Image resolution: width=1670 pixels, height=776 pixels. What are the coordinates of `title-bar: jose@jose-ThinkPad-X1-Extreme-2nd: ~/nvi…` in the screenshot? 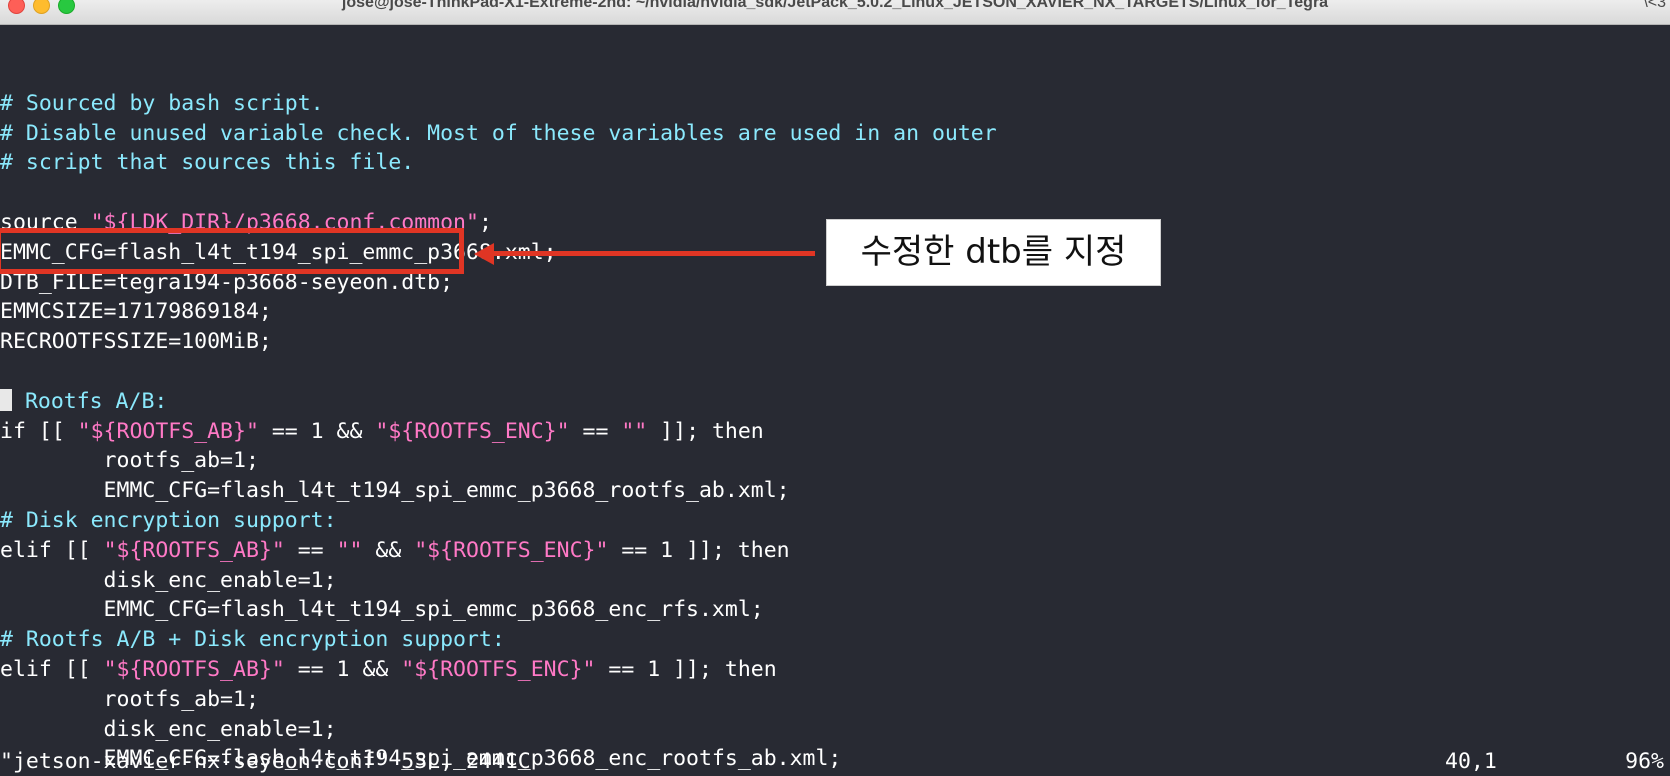 It's located at (835, 12).